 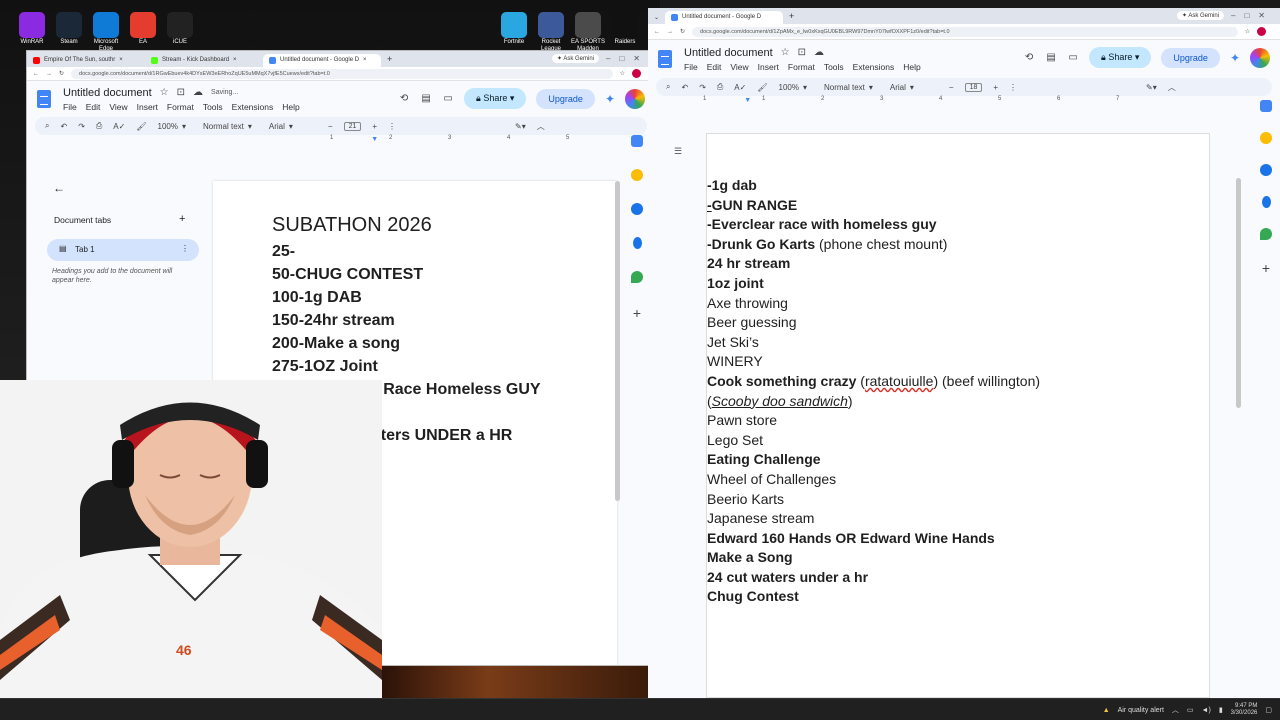 I want to click on desktop-shortcut: Fortnite, so click(x=514, y=29).